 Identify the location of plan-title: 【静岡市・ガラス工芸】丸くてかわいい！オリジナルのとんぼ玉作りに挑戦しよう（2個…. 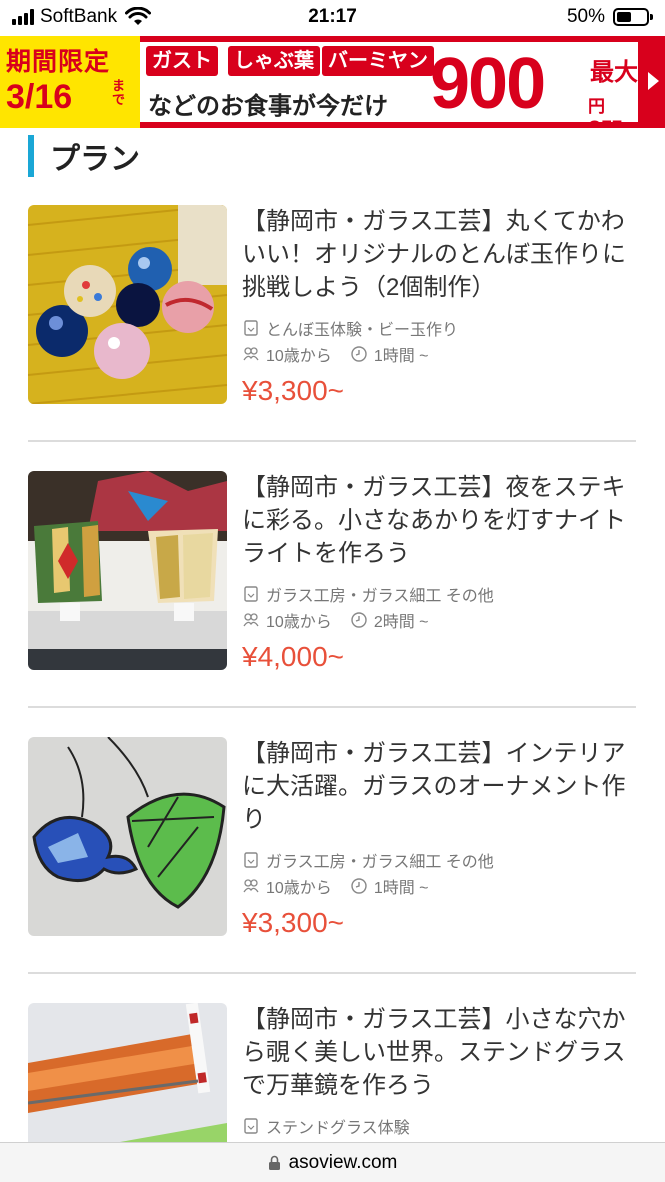
(439, 260).